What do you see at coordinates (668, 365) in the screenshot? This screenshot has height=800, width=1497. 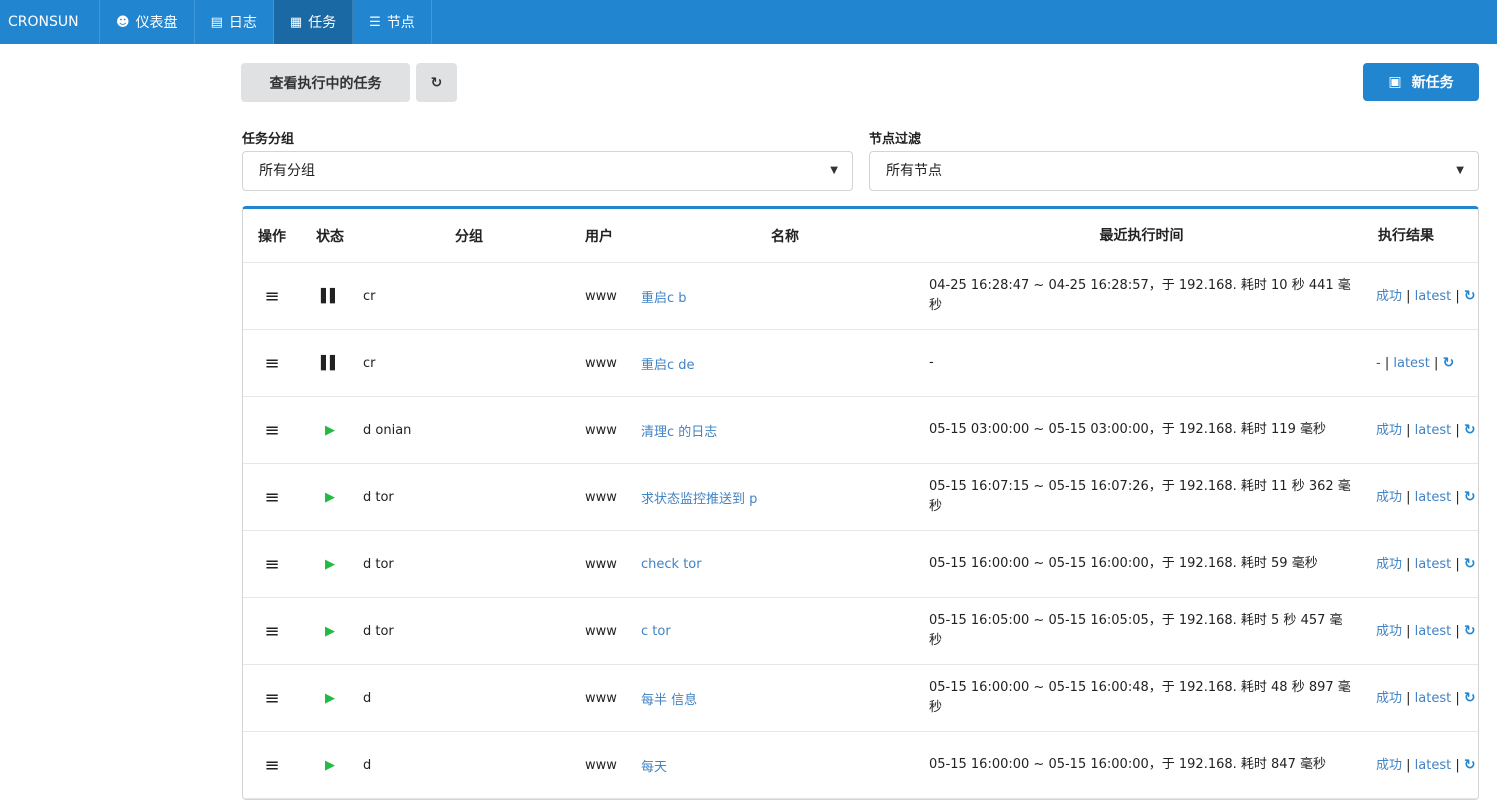 I see `task-name-link: 重启c de` at bounding box center [668, 365].